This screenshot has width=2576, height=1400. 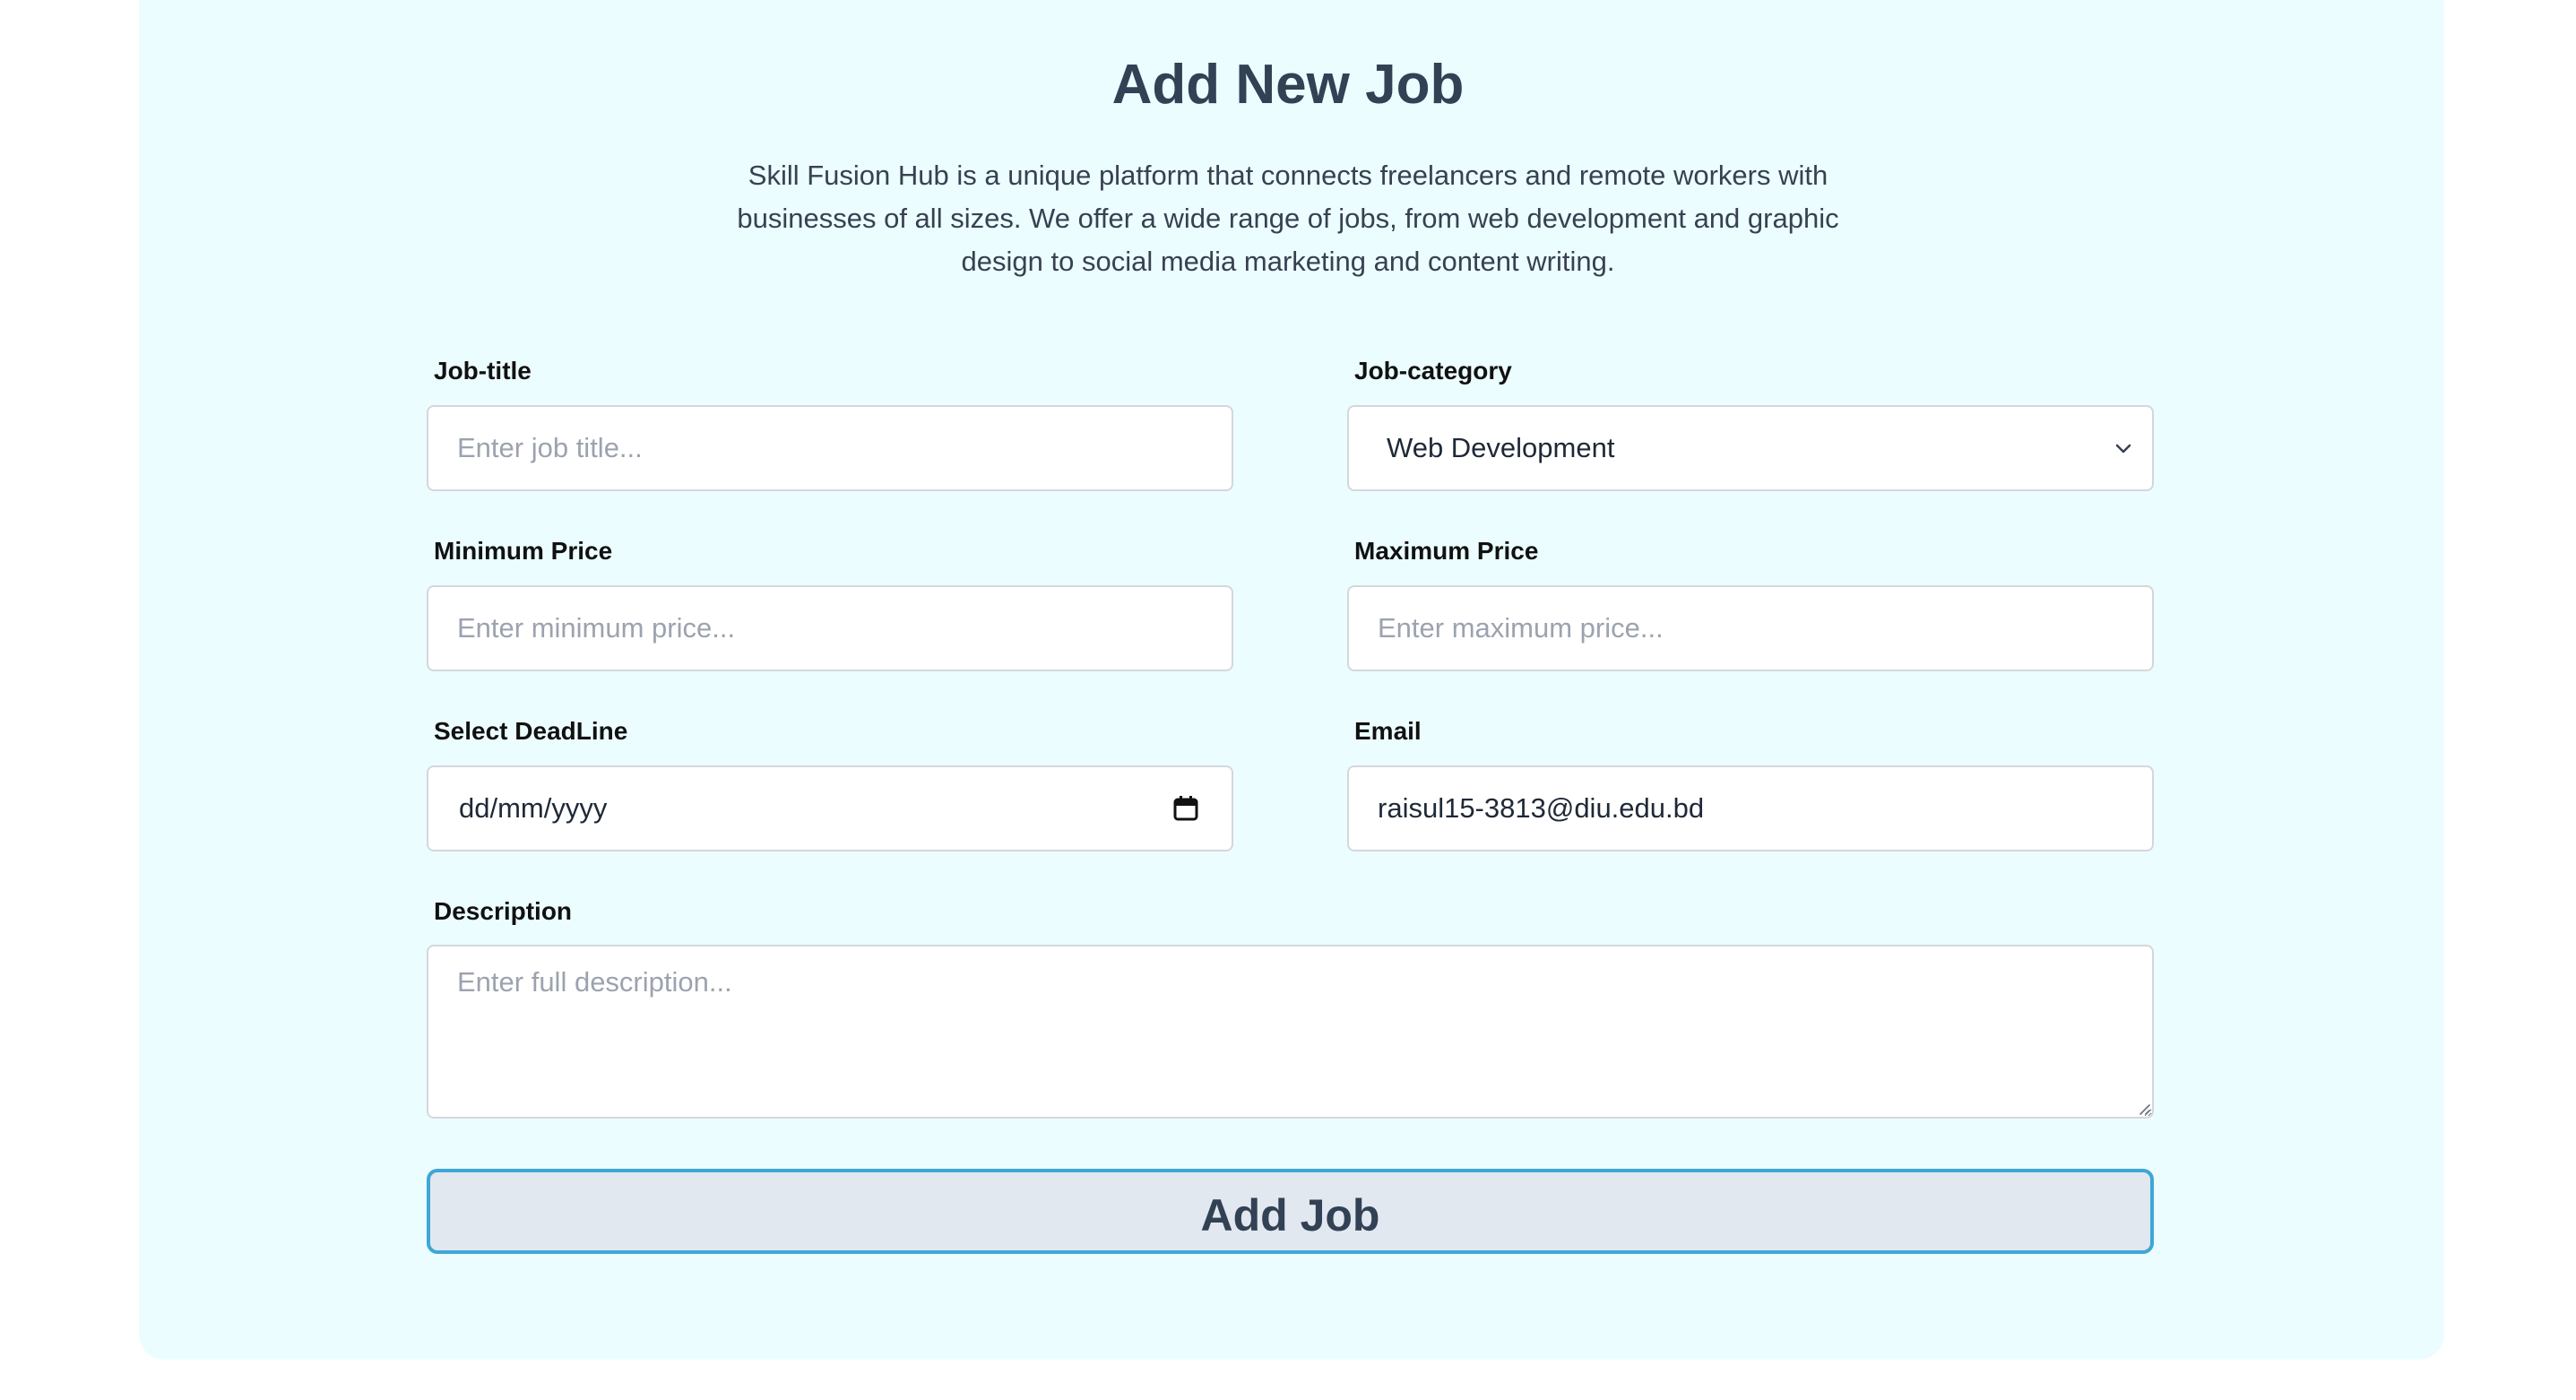 What do you see at coordinates (503, 911) in the screenshot?
I see `description-label: Description` at bounding box center [503, 911].